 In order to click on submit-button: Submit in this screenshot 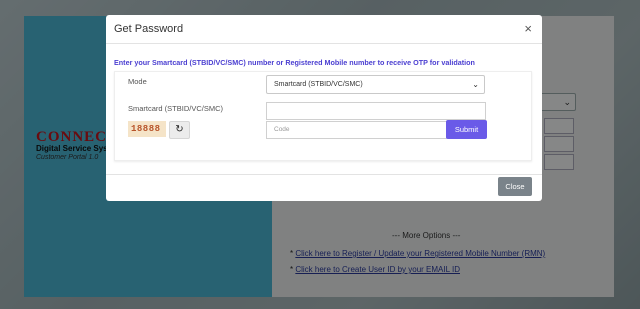, I will do `click(466, 129)`.